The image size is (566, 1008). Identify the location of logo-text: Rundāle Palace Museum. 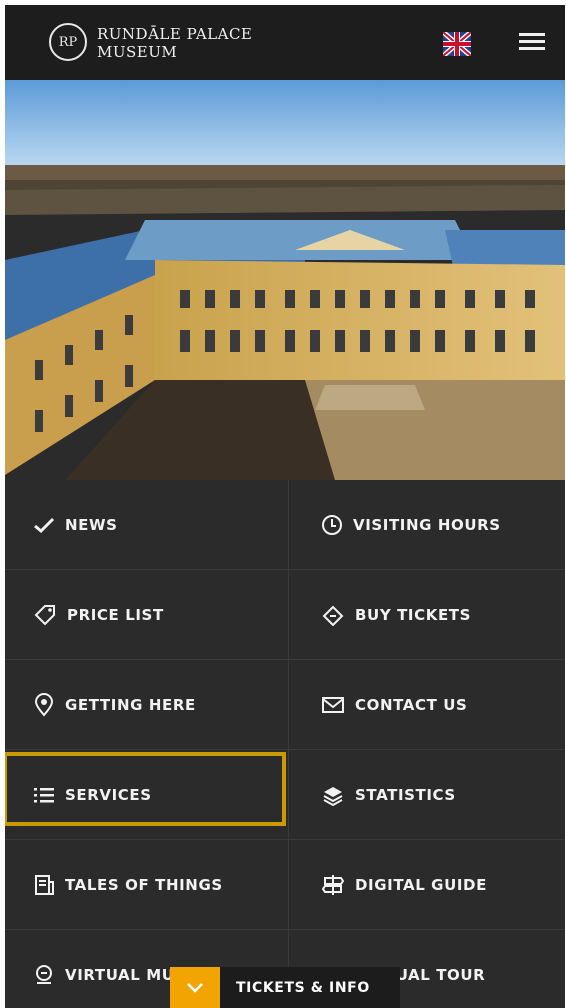
(174, 43).